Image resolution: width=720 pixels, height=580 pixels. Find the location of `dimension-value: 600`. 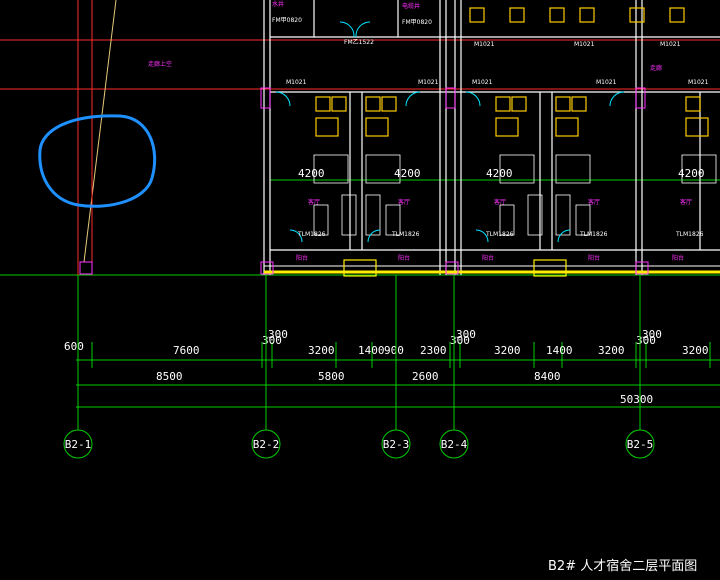

dimension-value: 600 is located at coordinates (74, 346).